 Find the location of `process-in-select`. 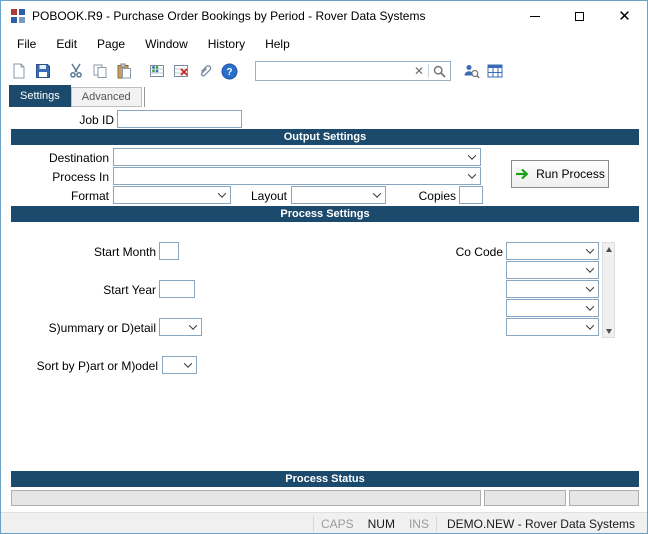

process-in-select is located at coordinates (297, 176).